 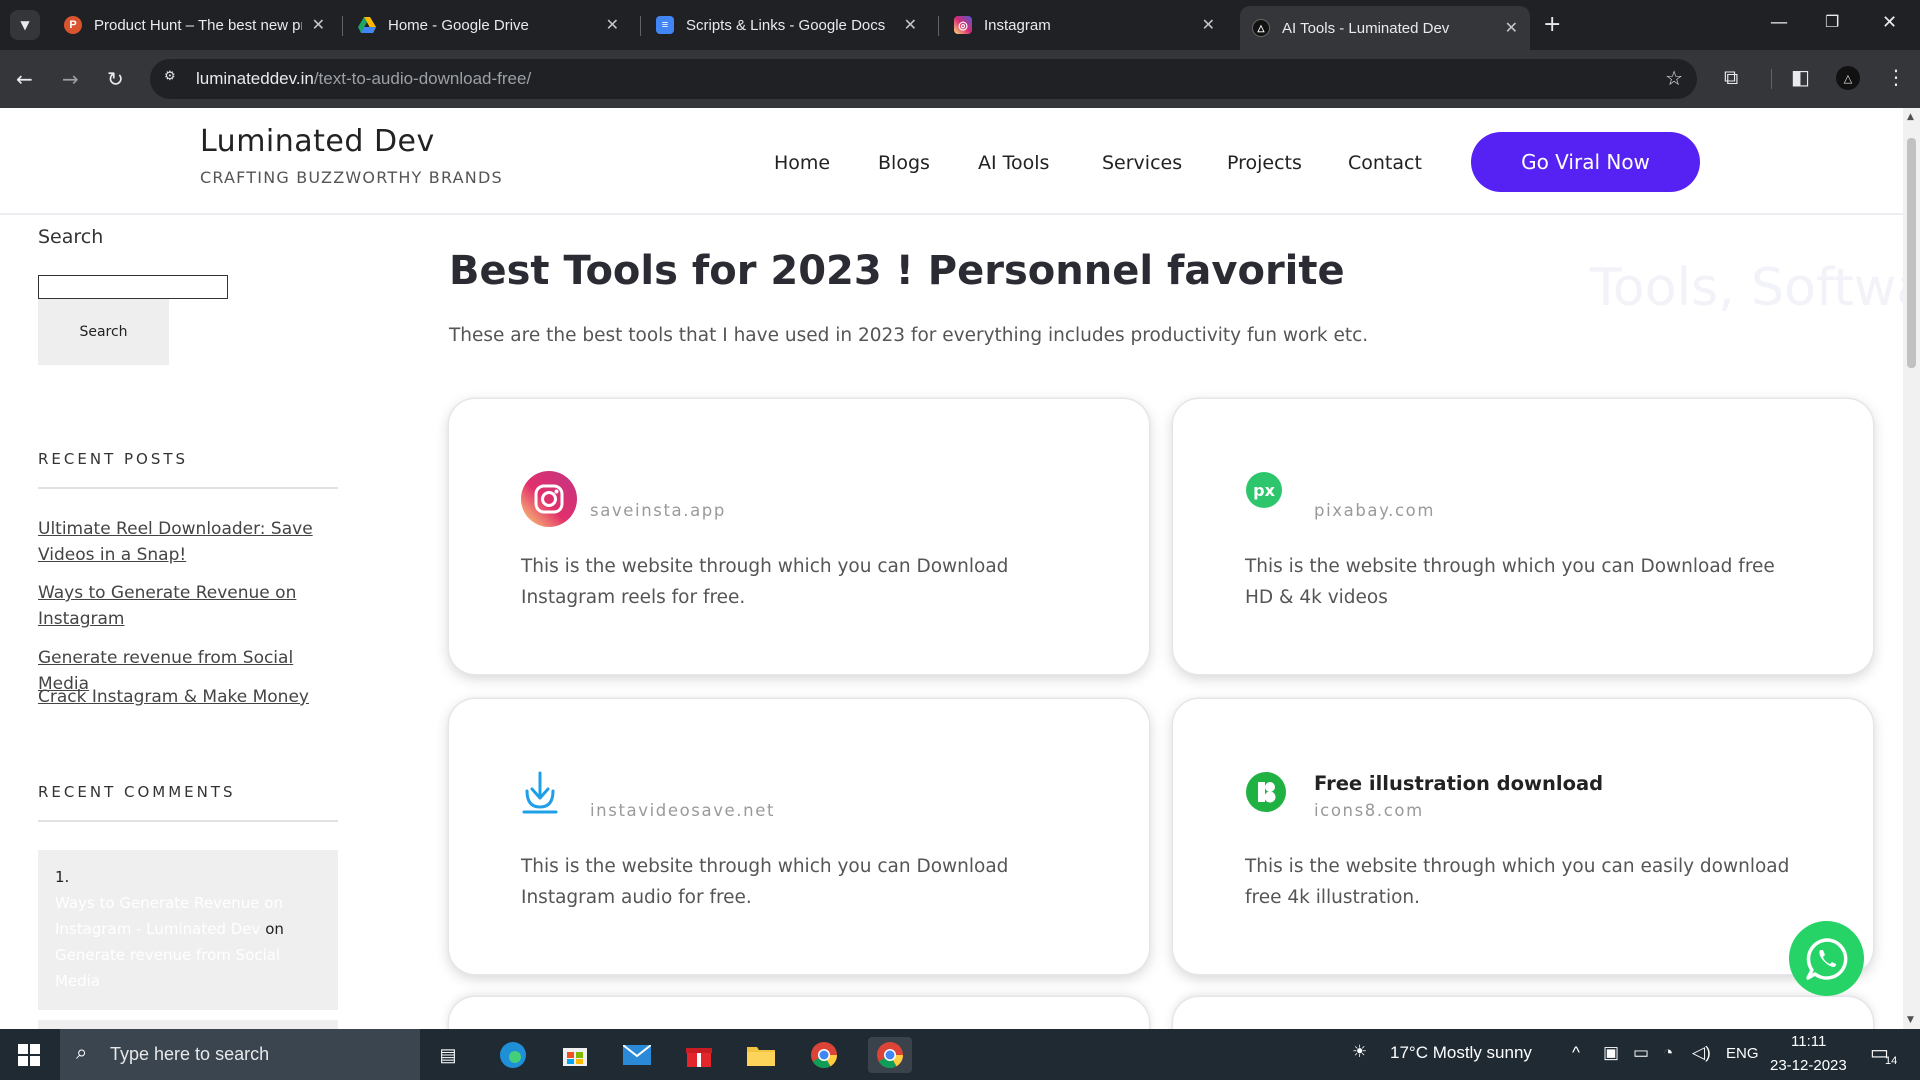 I want to click on battery-icon: ▭, so click(x=1641, y=1053).